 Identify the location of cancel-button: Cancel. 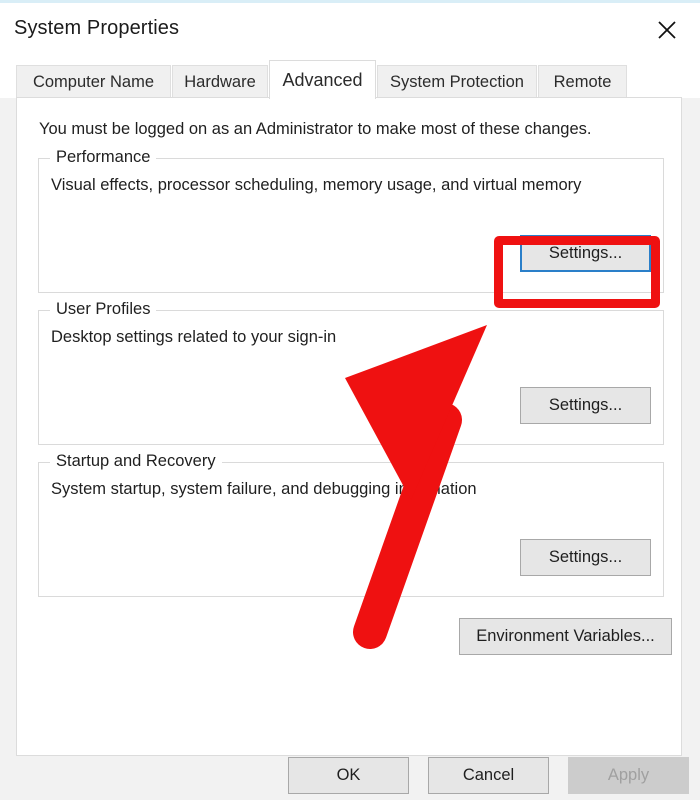
(488, 775).